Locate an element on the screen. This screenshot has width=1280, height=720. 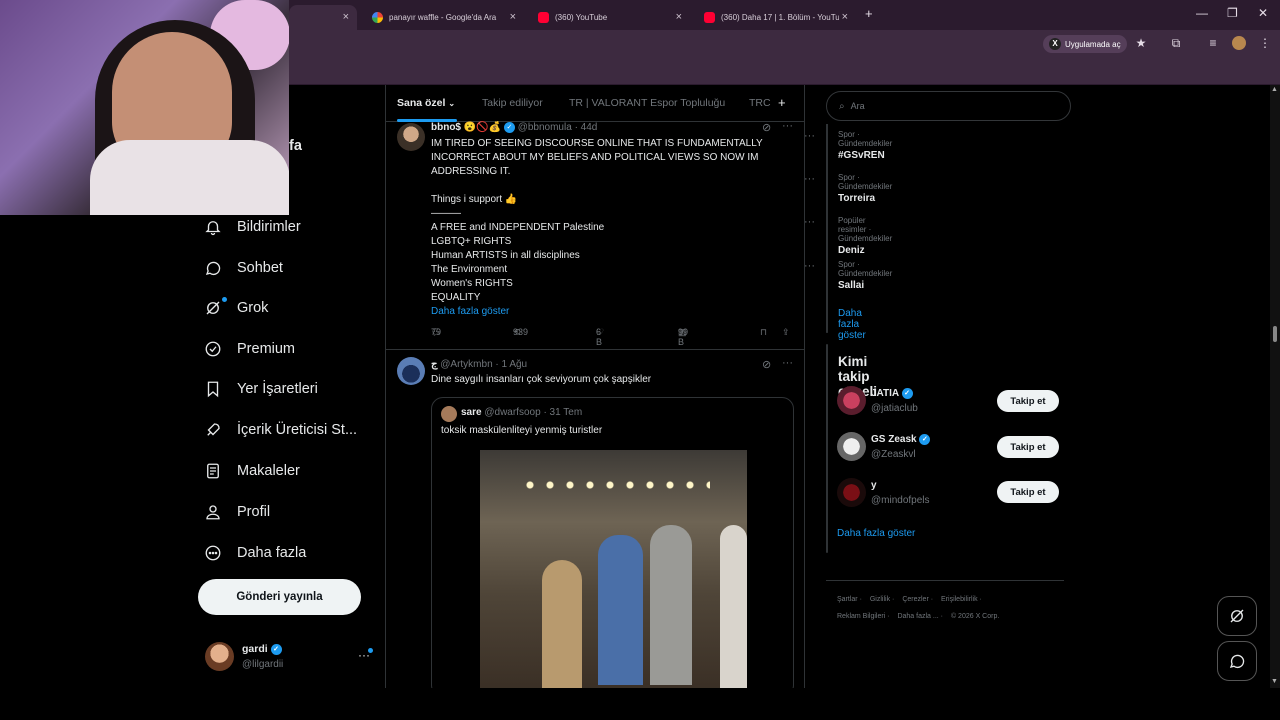
user-name: GS Zeask is located at coordinates (894, 440).